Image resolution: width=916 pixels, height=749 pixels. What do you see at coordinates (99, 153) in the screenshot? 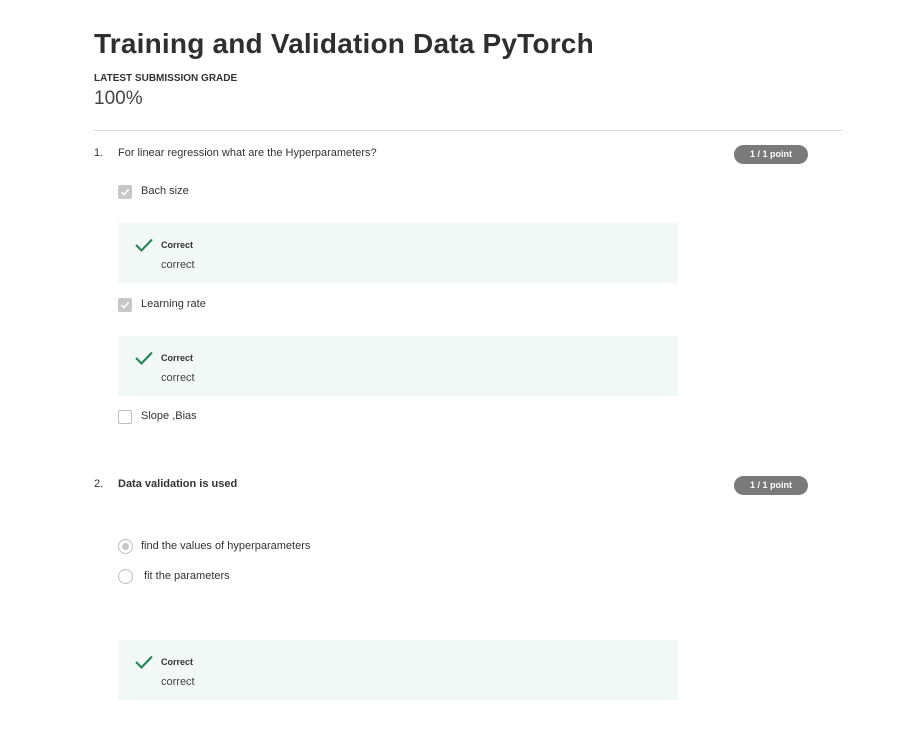
I see `question-1-number: 1.` at bounding box center [99, 153].